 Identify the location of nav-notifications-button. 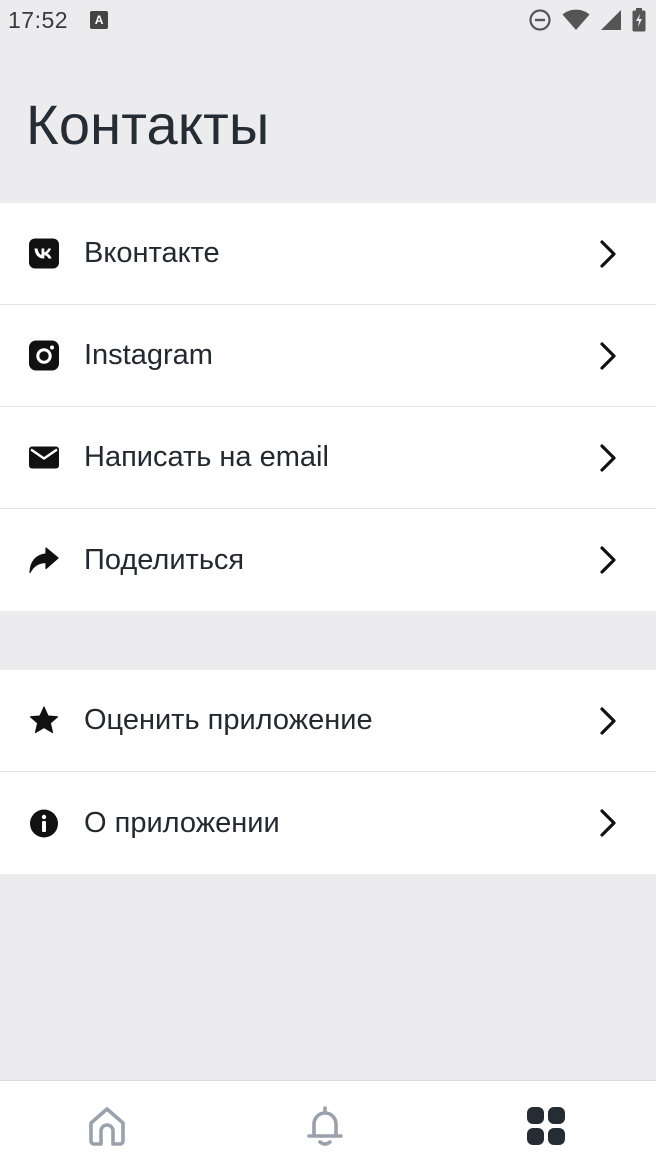
(325, 1126).